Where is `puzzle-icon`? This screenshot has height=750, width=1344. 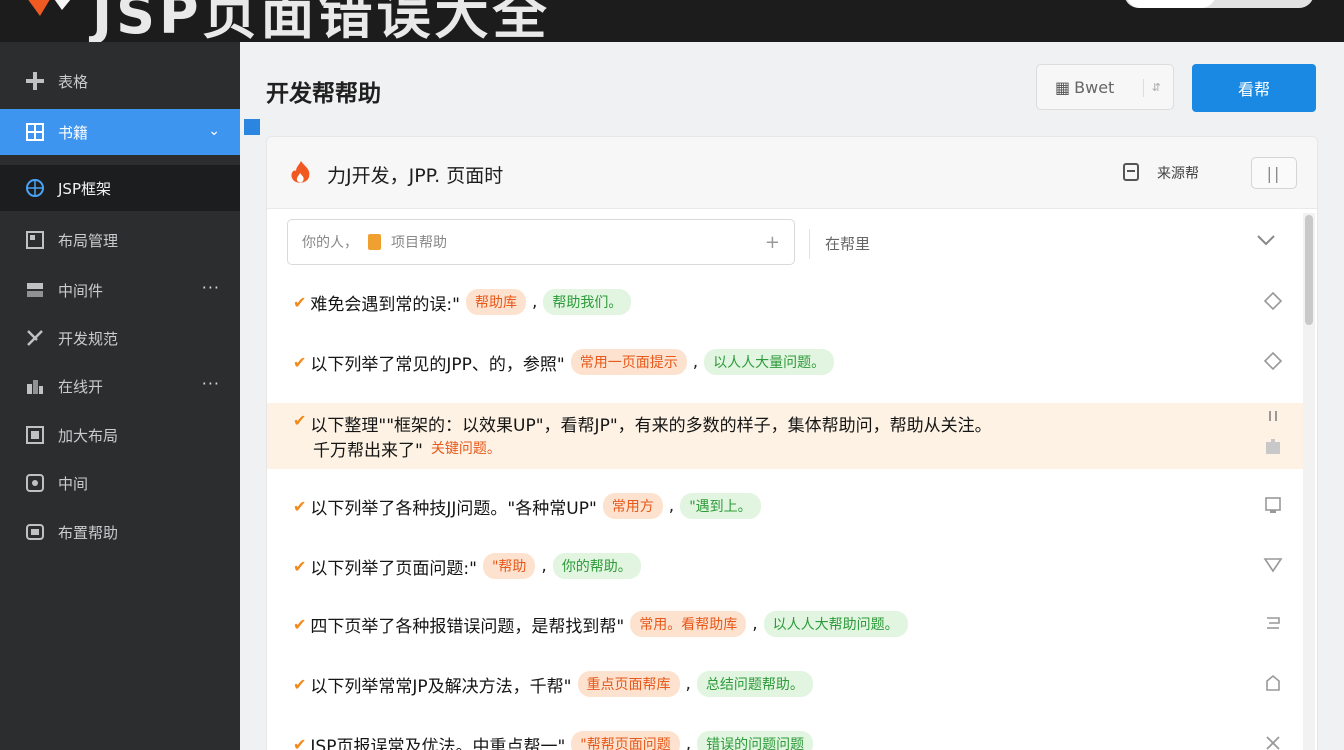 puzzle-icon is located at coordinates (1274, 448).